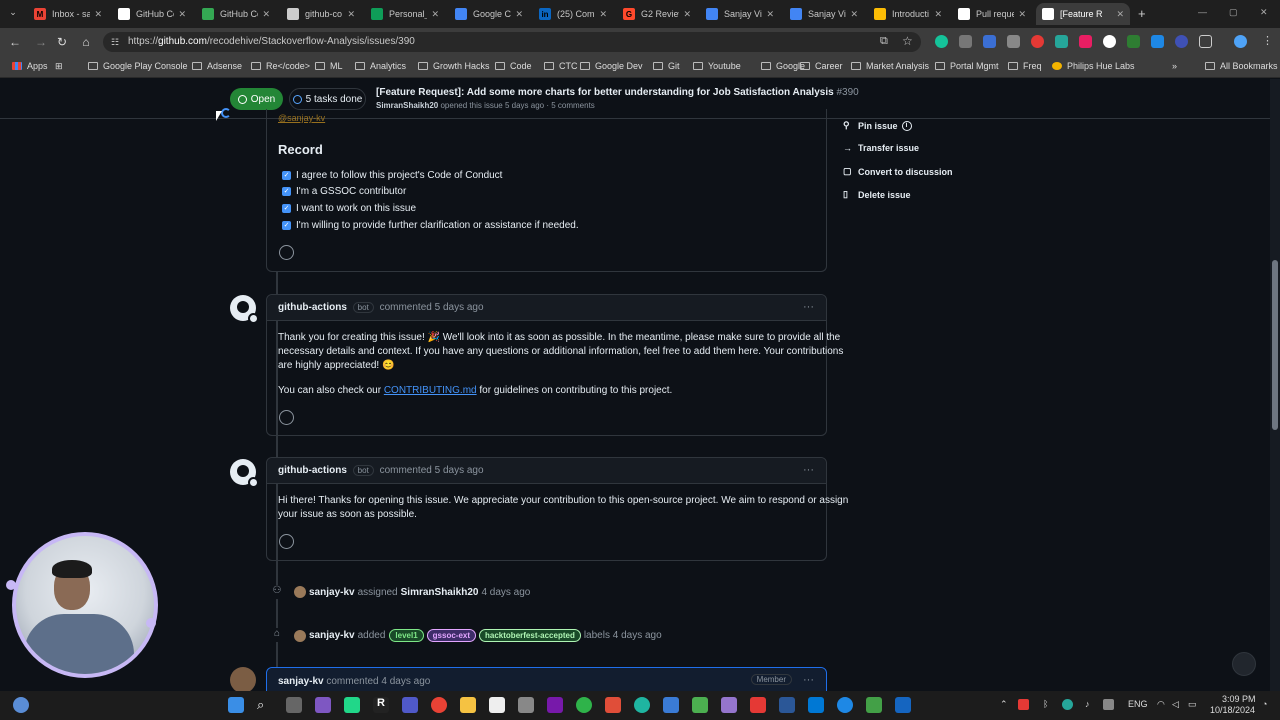 The width and height of the screenshot is (1280, 720). Describe the element at coordinates (59, 66) in the screenshot. I see `tab-groups-icon: ⊞` at that location.